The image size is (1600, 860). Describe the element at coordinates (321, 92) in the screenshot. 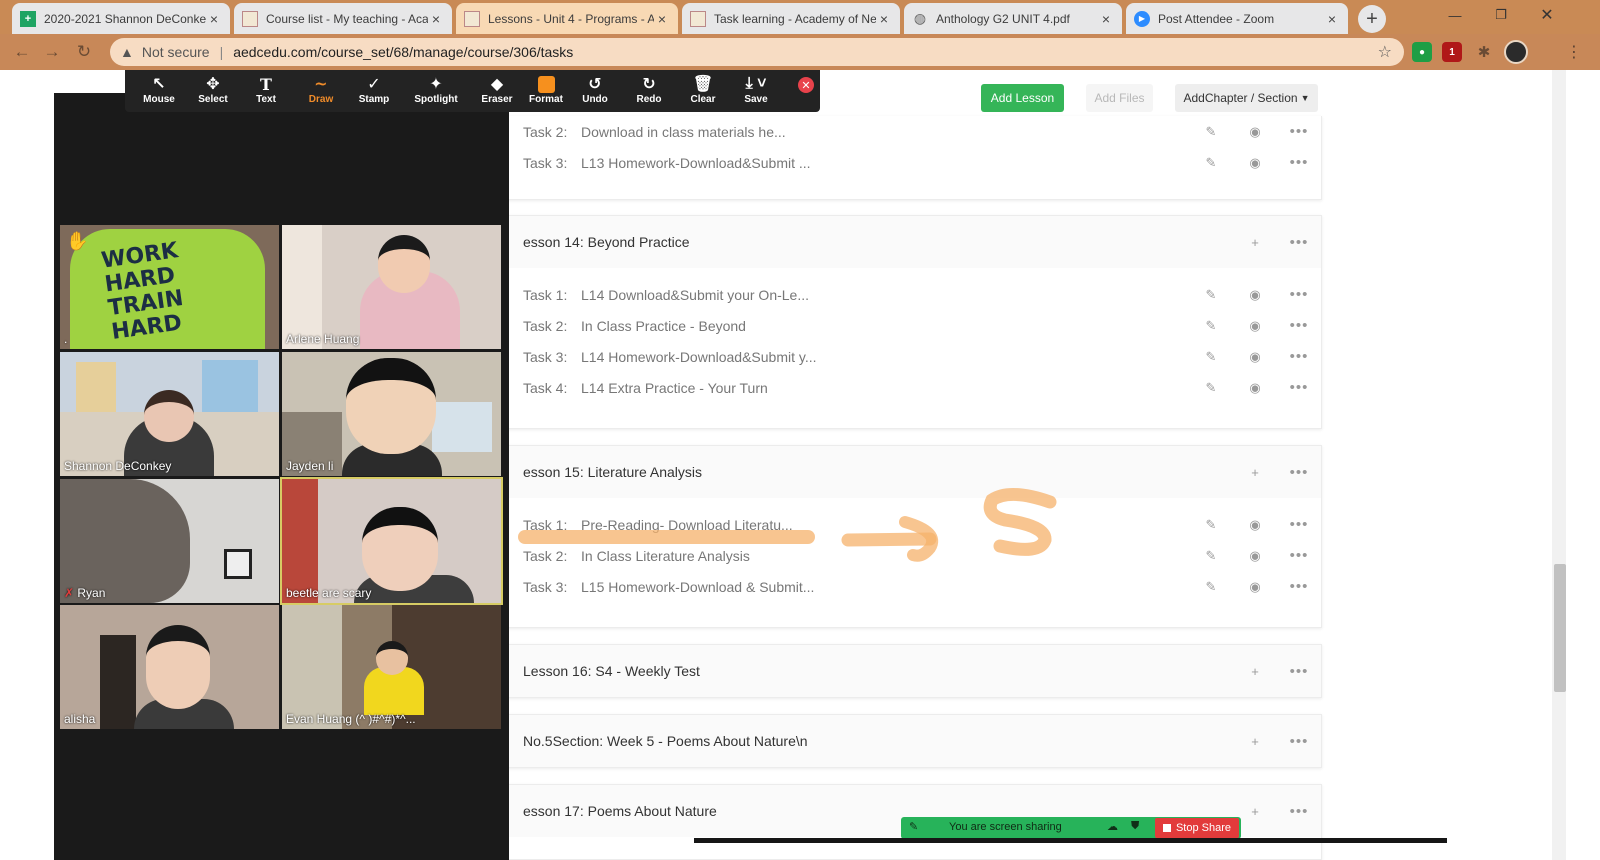

I see `draw-tool: ∼ Draw` at that location.